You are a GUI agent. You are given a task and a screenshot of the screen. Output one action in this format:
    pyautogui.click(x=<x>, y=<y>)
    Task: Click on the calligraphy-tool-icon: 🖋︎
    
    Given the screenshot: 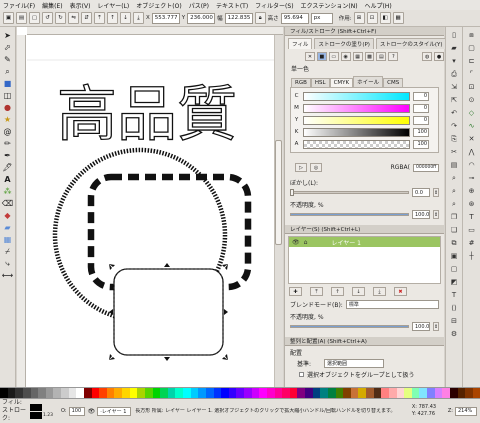 What is the action you would take?
    pyautogui.click(x=8, y=167)
    